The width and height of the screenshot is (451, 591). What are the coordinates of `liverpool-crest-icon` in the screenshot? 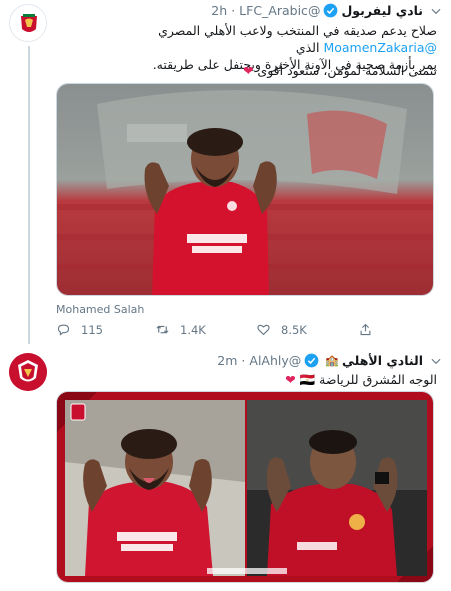 It's located at (28, 23).